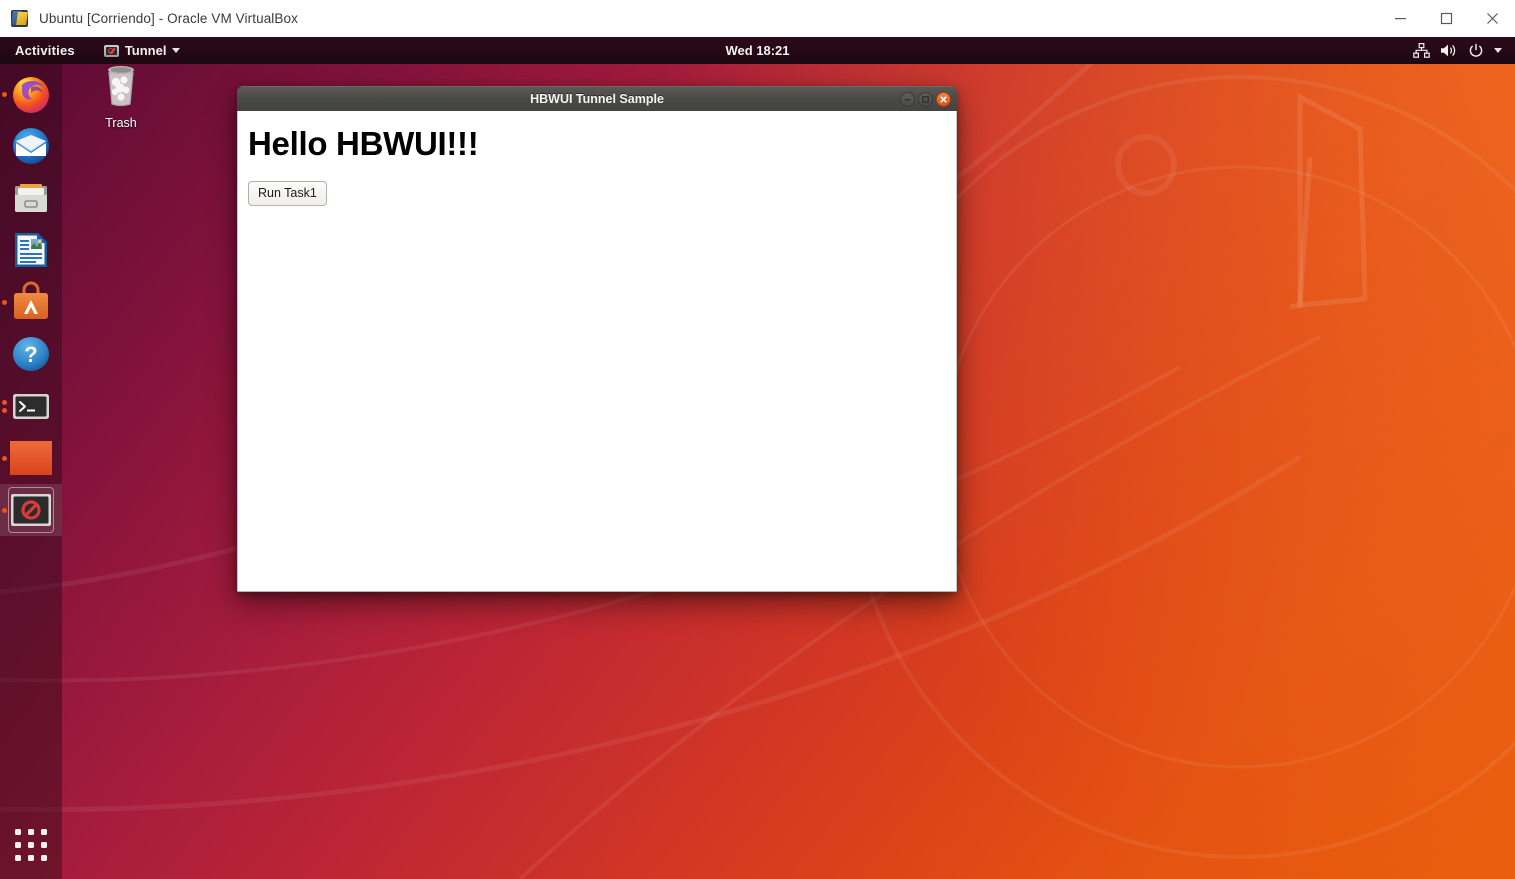 This screenshot has height=879, width=1515. I want to click on help-icon: ?, so click(31, 354).